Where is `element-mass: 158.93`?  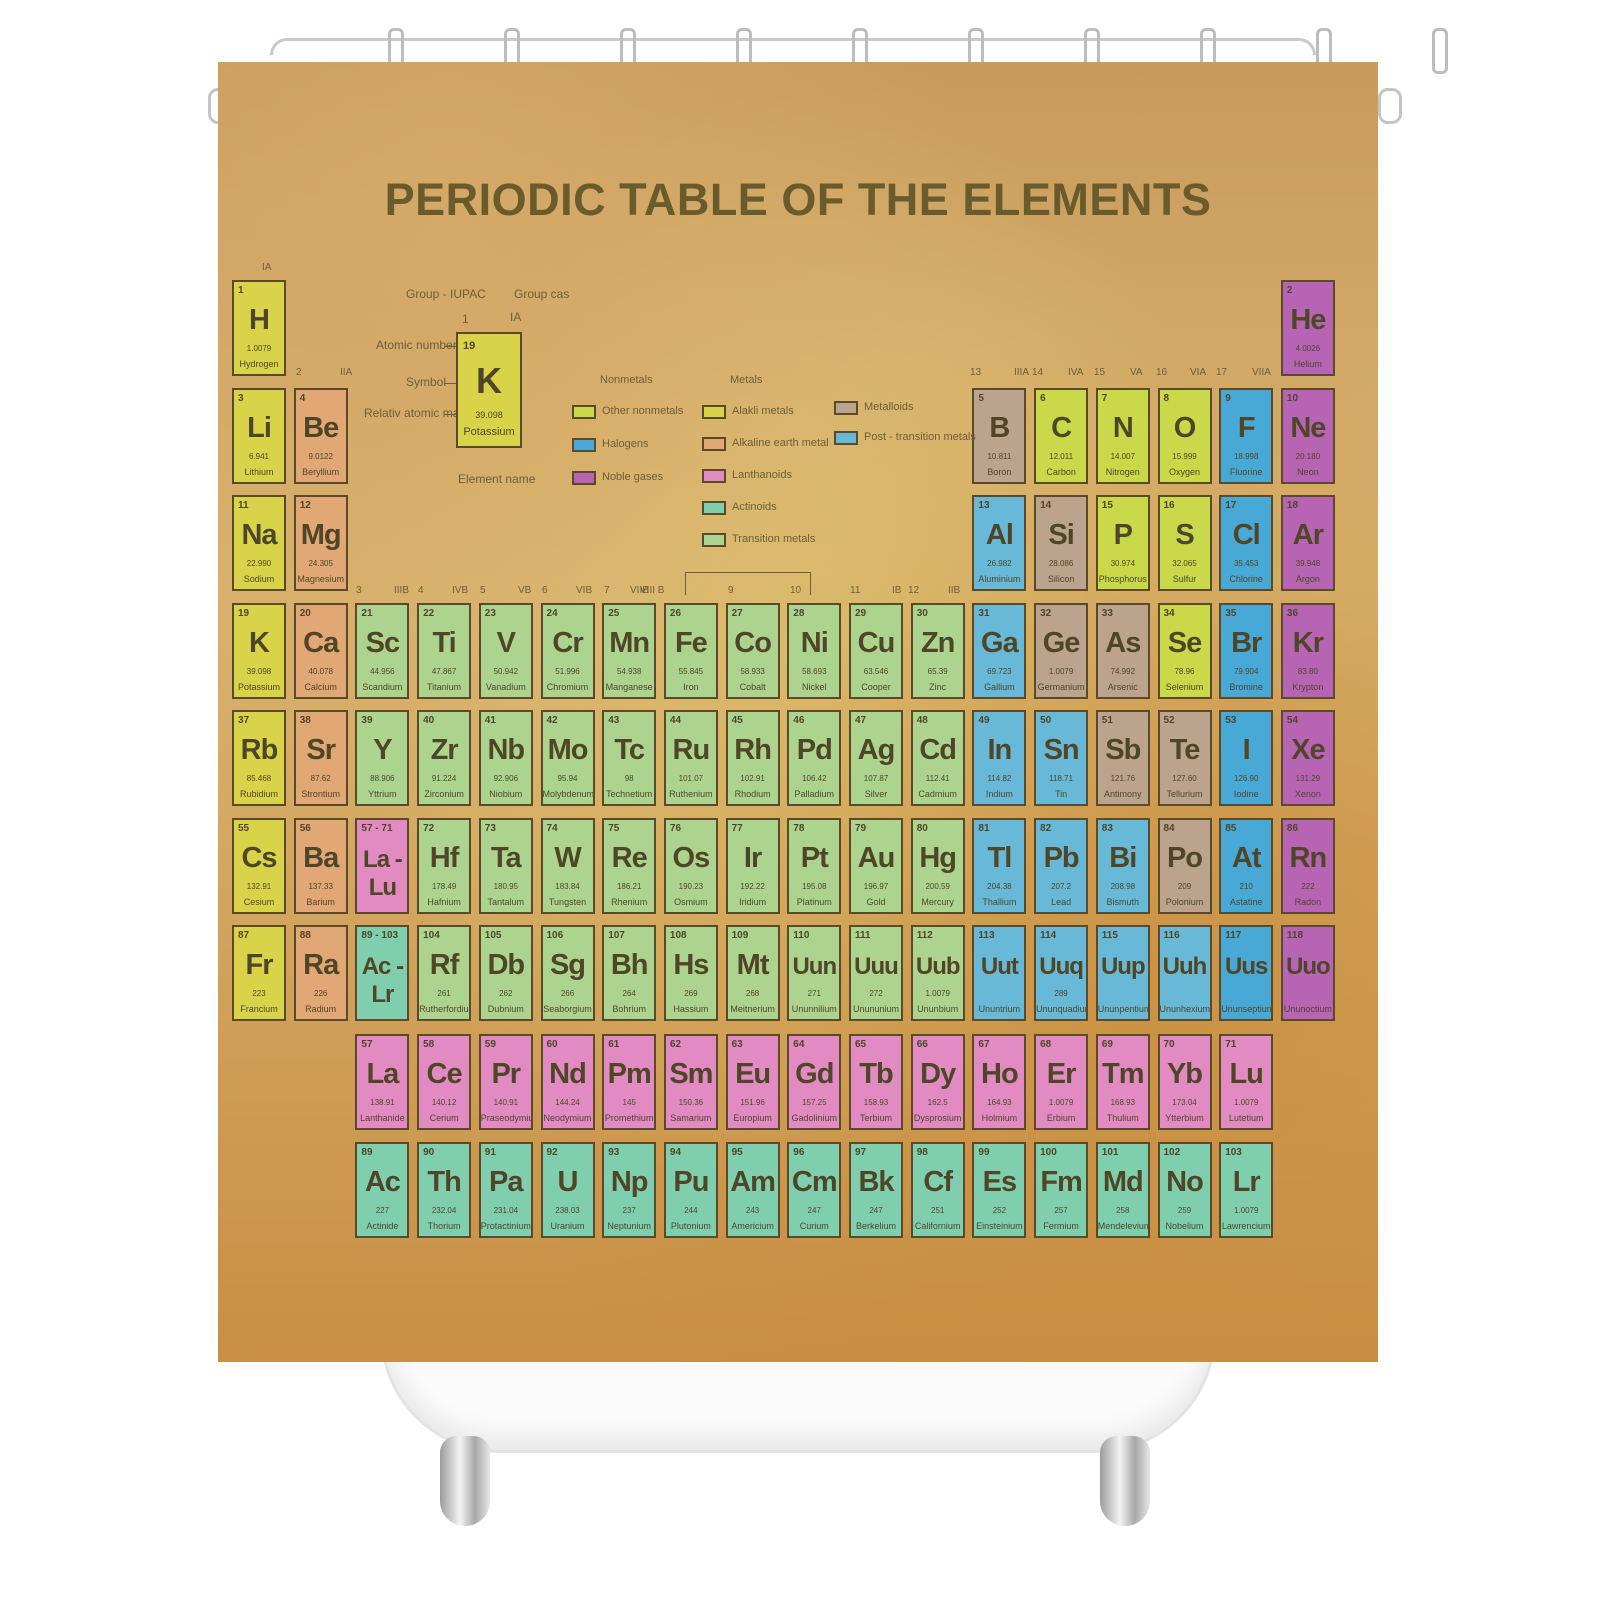
element-mass: 158.93 is located at coordinates (876, 1102).